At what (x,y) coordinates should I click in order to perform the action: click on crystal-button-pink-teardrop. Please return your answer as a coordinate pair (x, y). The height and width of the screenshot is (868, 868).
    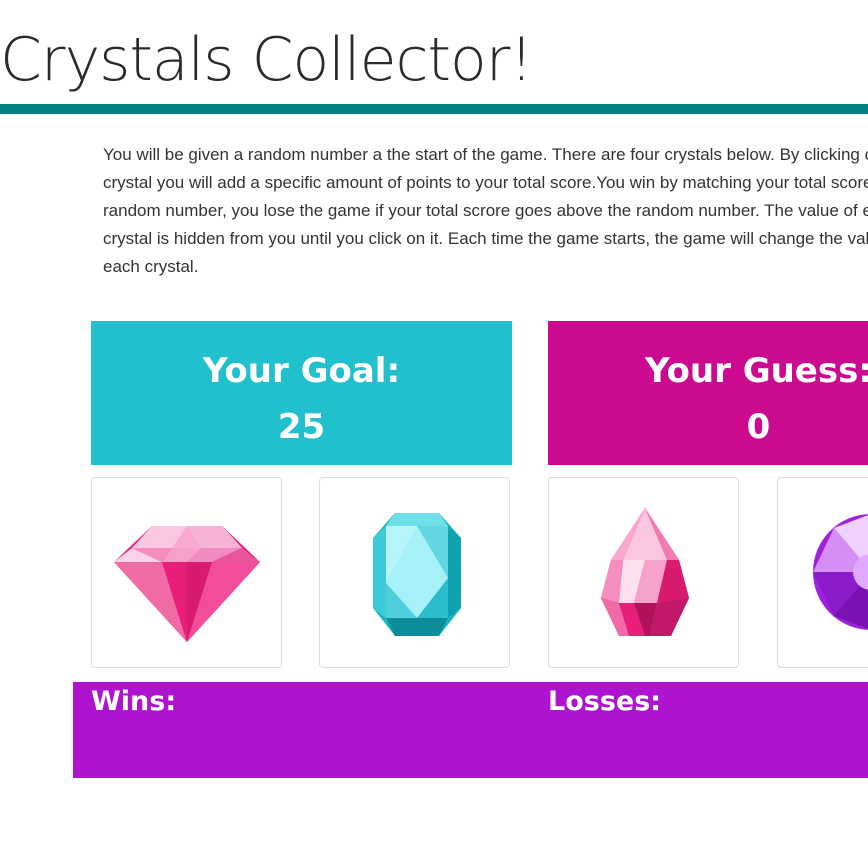
    Looking at the image, I should click on (643, 572).